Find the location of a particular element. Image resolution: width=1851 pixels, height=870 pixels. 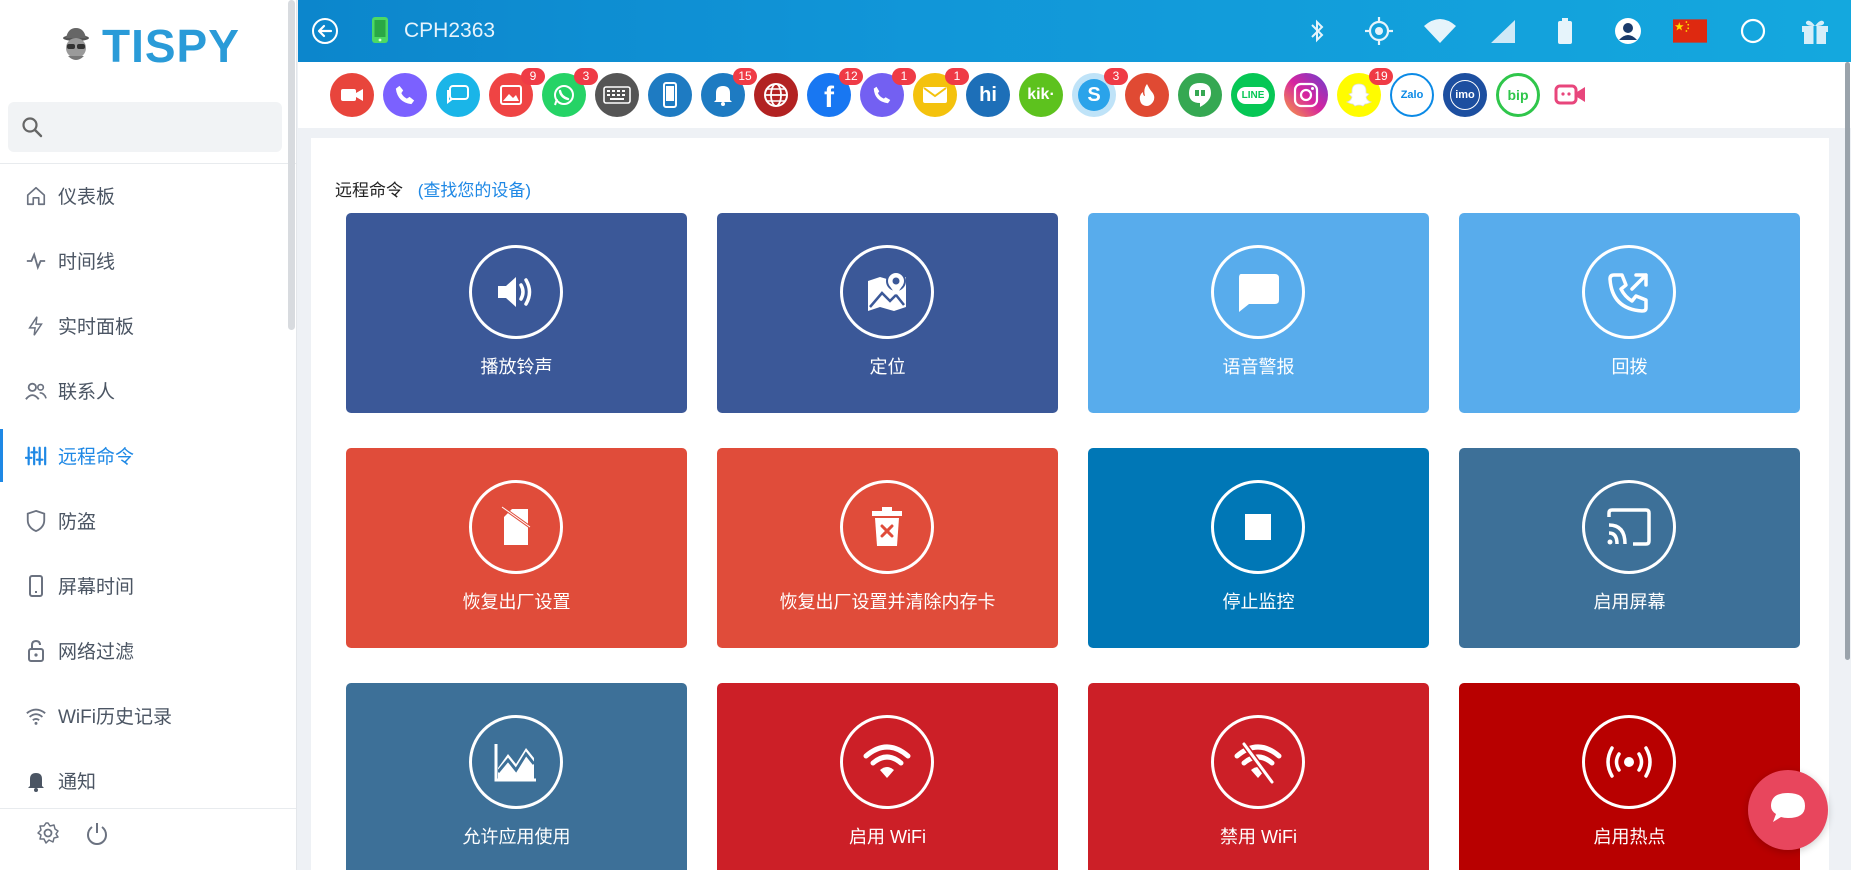

gps-icon is located at coordinates (1379, 31).